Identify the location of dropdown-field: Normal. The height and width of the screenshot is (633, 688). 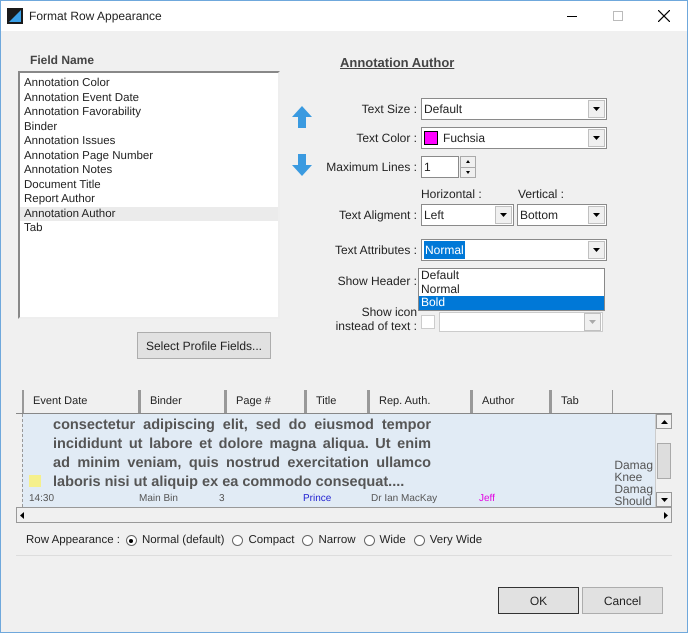
(514, 249).